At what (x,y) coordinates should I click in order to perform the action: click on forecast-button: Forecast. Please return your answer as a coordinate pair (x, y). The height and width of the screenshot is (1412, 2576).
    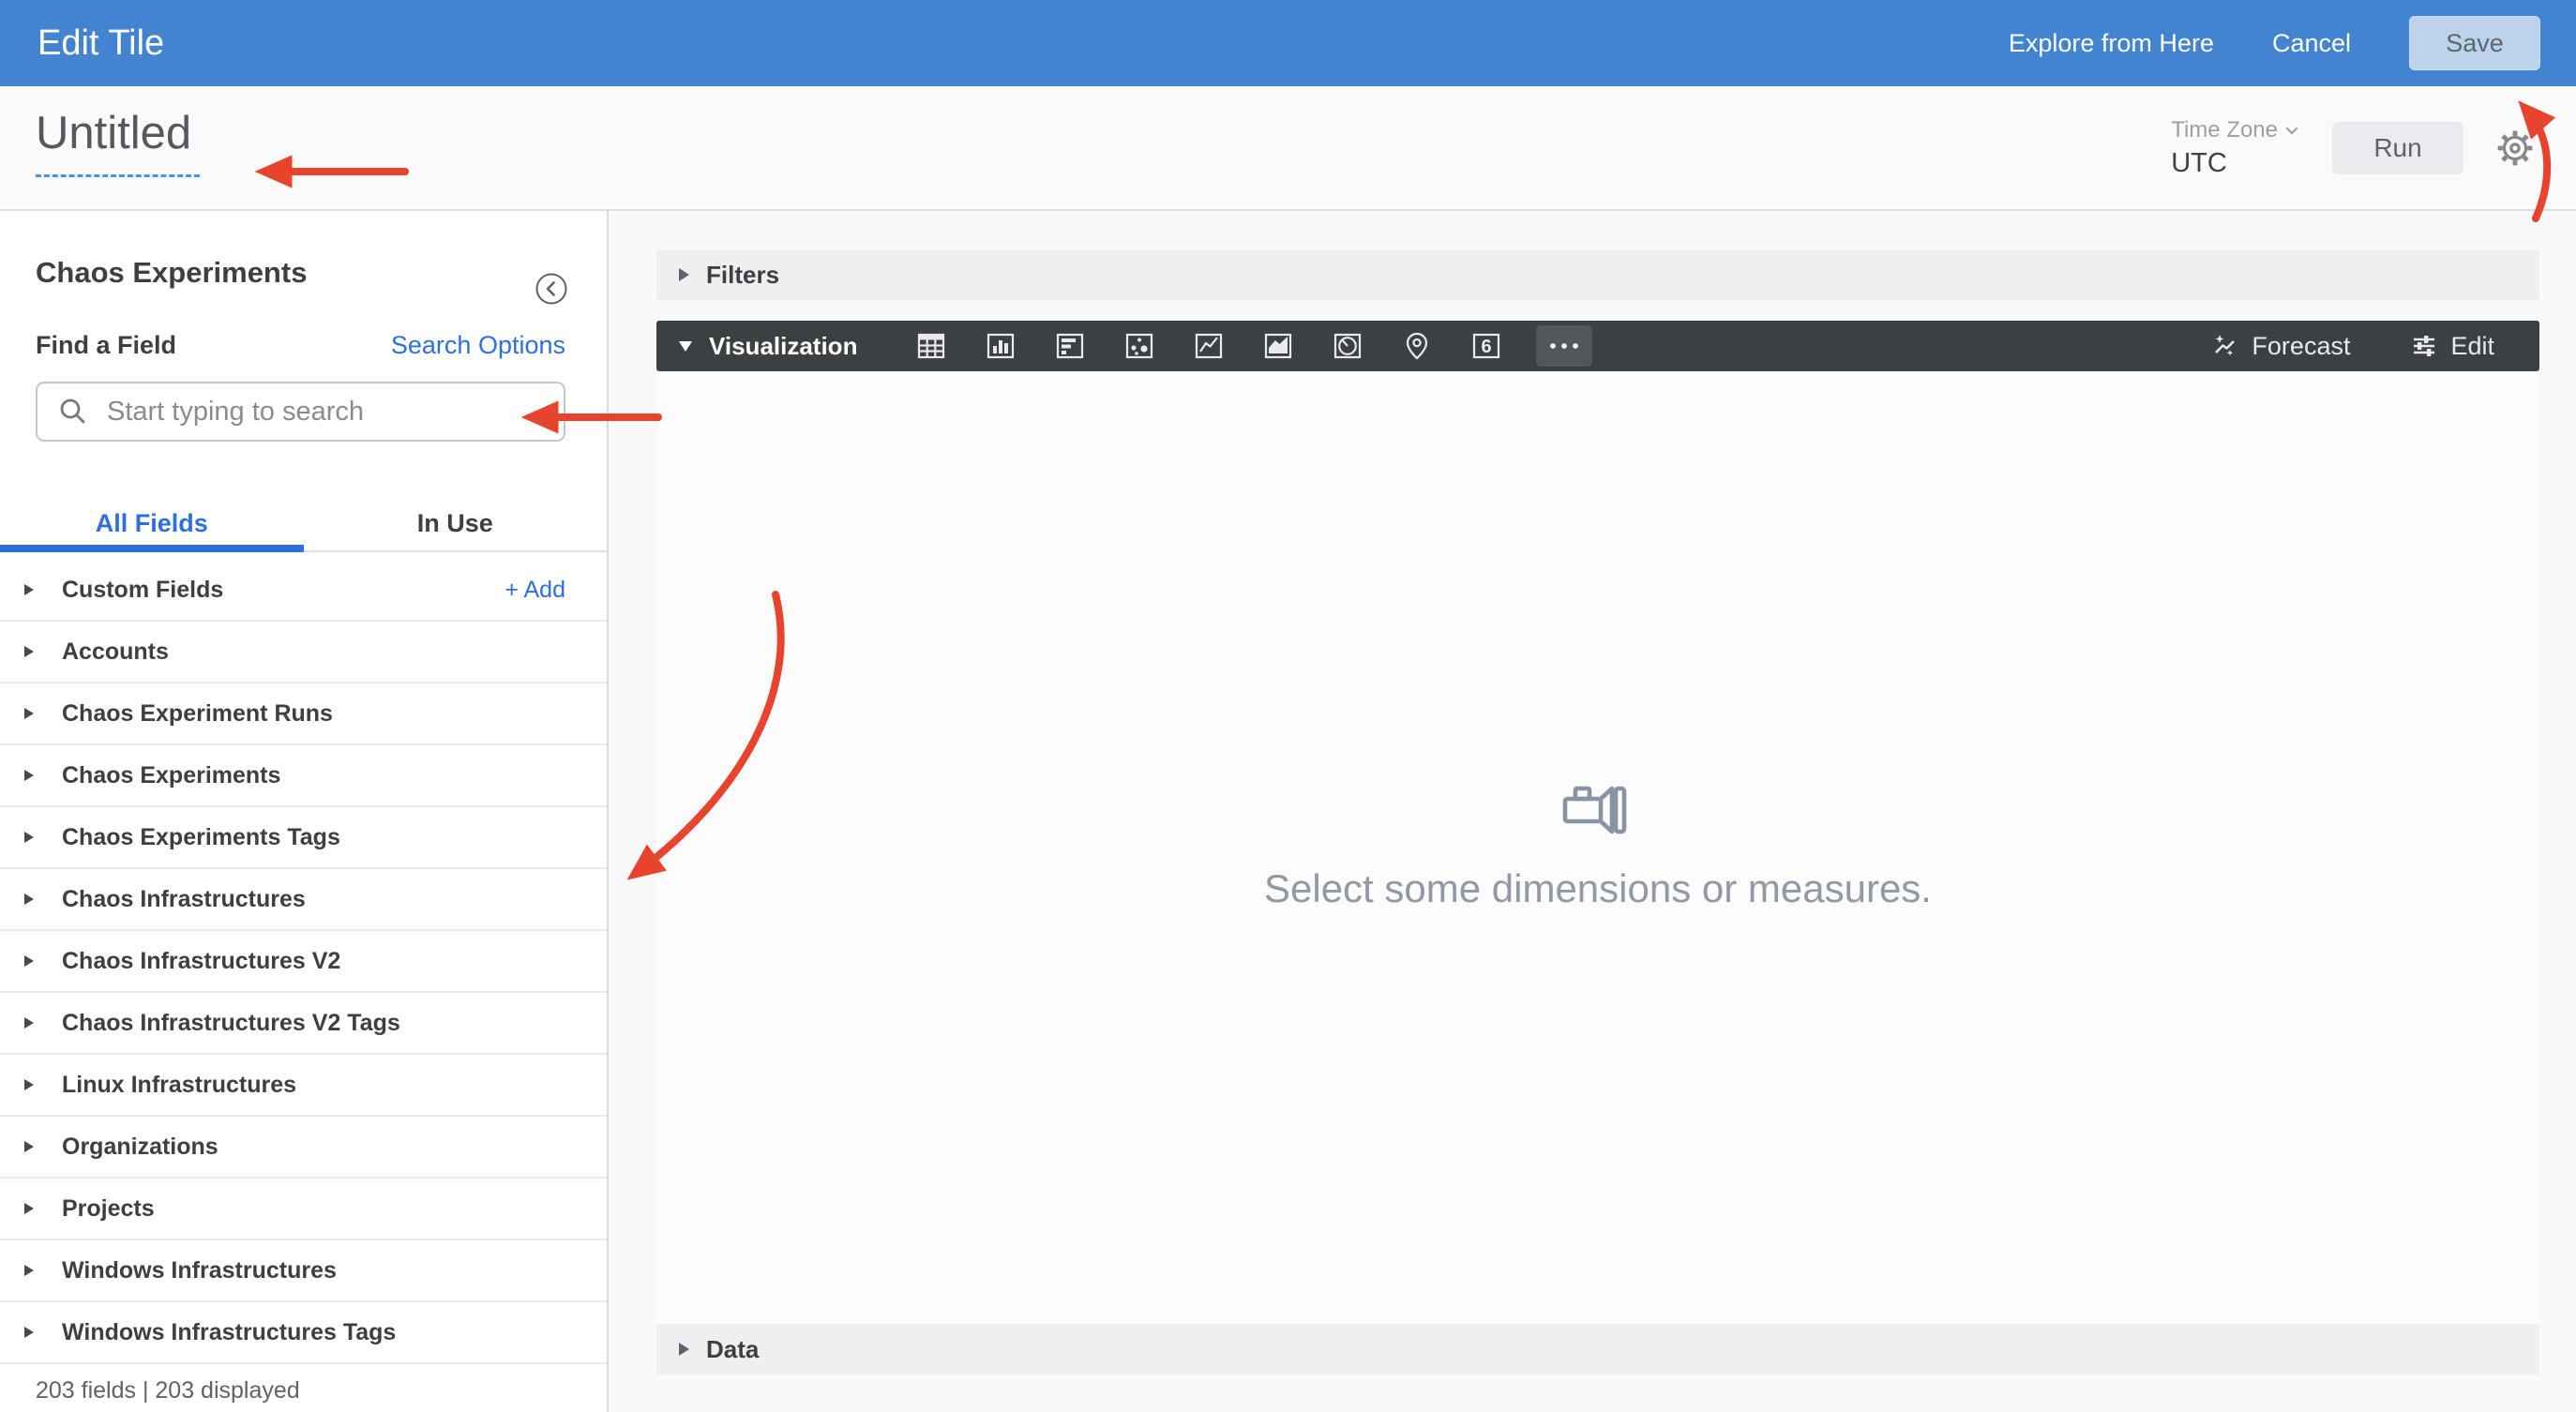
    Looking at the image, I should click on (2280, 347).